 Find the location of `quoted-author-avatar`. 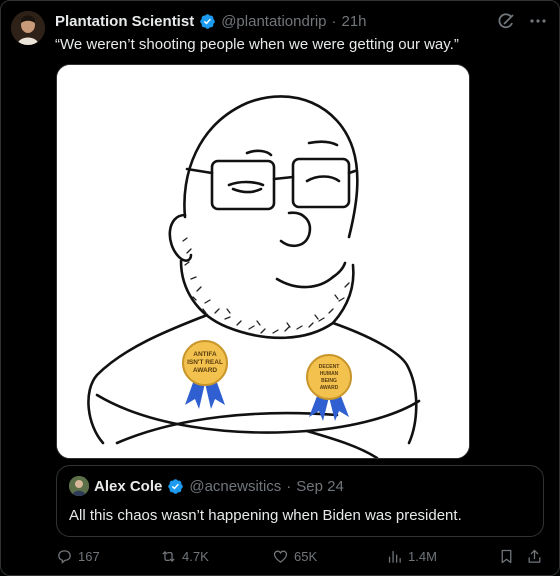

quoted-author-avatar is located at coordinates (79, 486).